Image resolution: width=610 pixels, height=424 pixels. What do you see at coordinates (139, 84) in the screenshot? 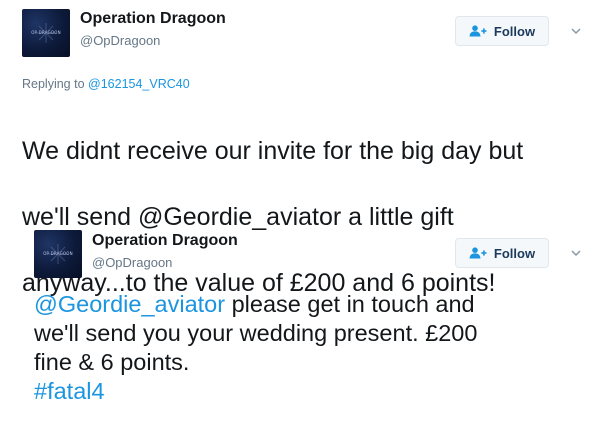
I see `reply-to-mention: @162154_VRC40` at bounding box center [139, 84].